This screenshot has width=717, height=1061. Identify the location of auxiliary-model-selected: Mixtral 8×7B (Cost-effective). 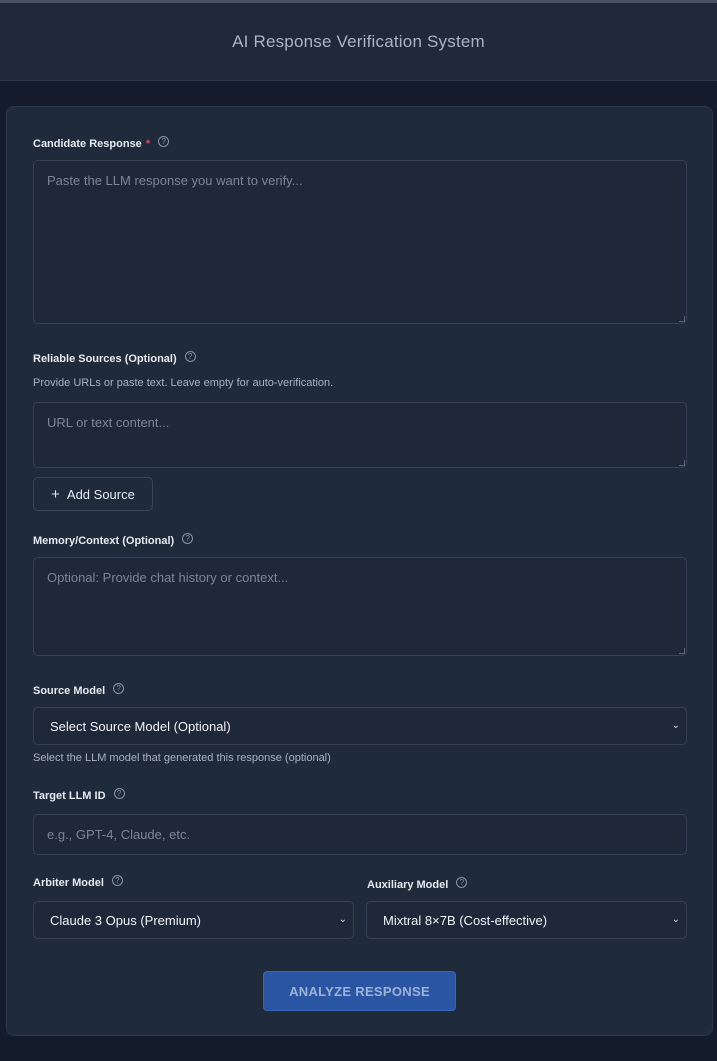
(465, 920).